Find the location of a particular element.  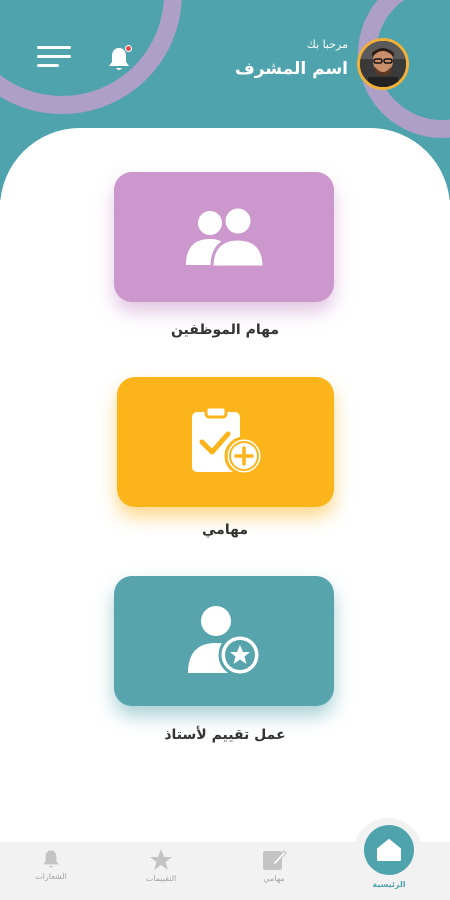

clipboard-add-icon is located at coordinates (227, 440).